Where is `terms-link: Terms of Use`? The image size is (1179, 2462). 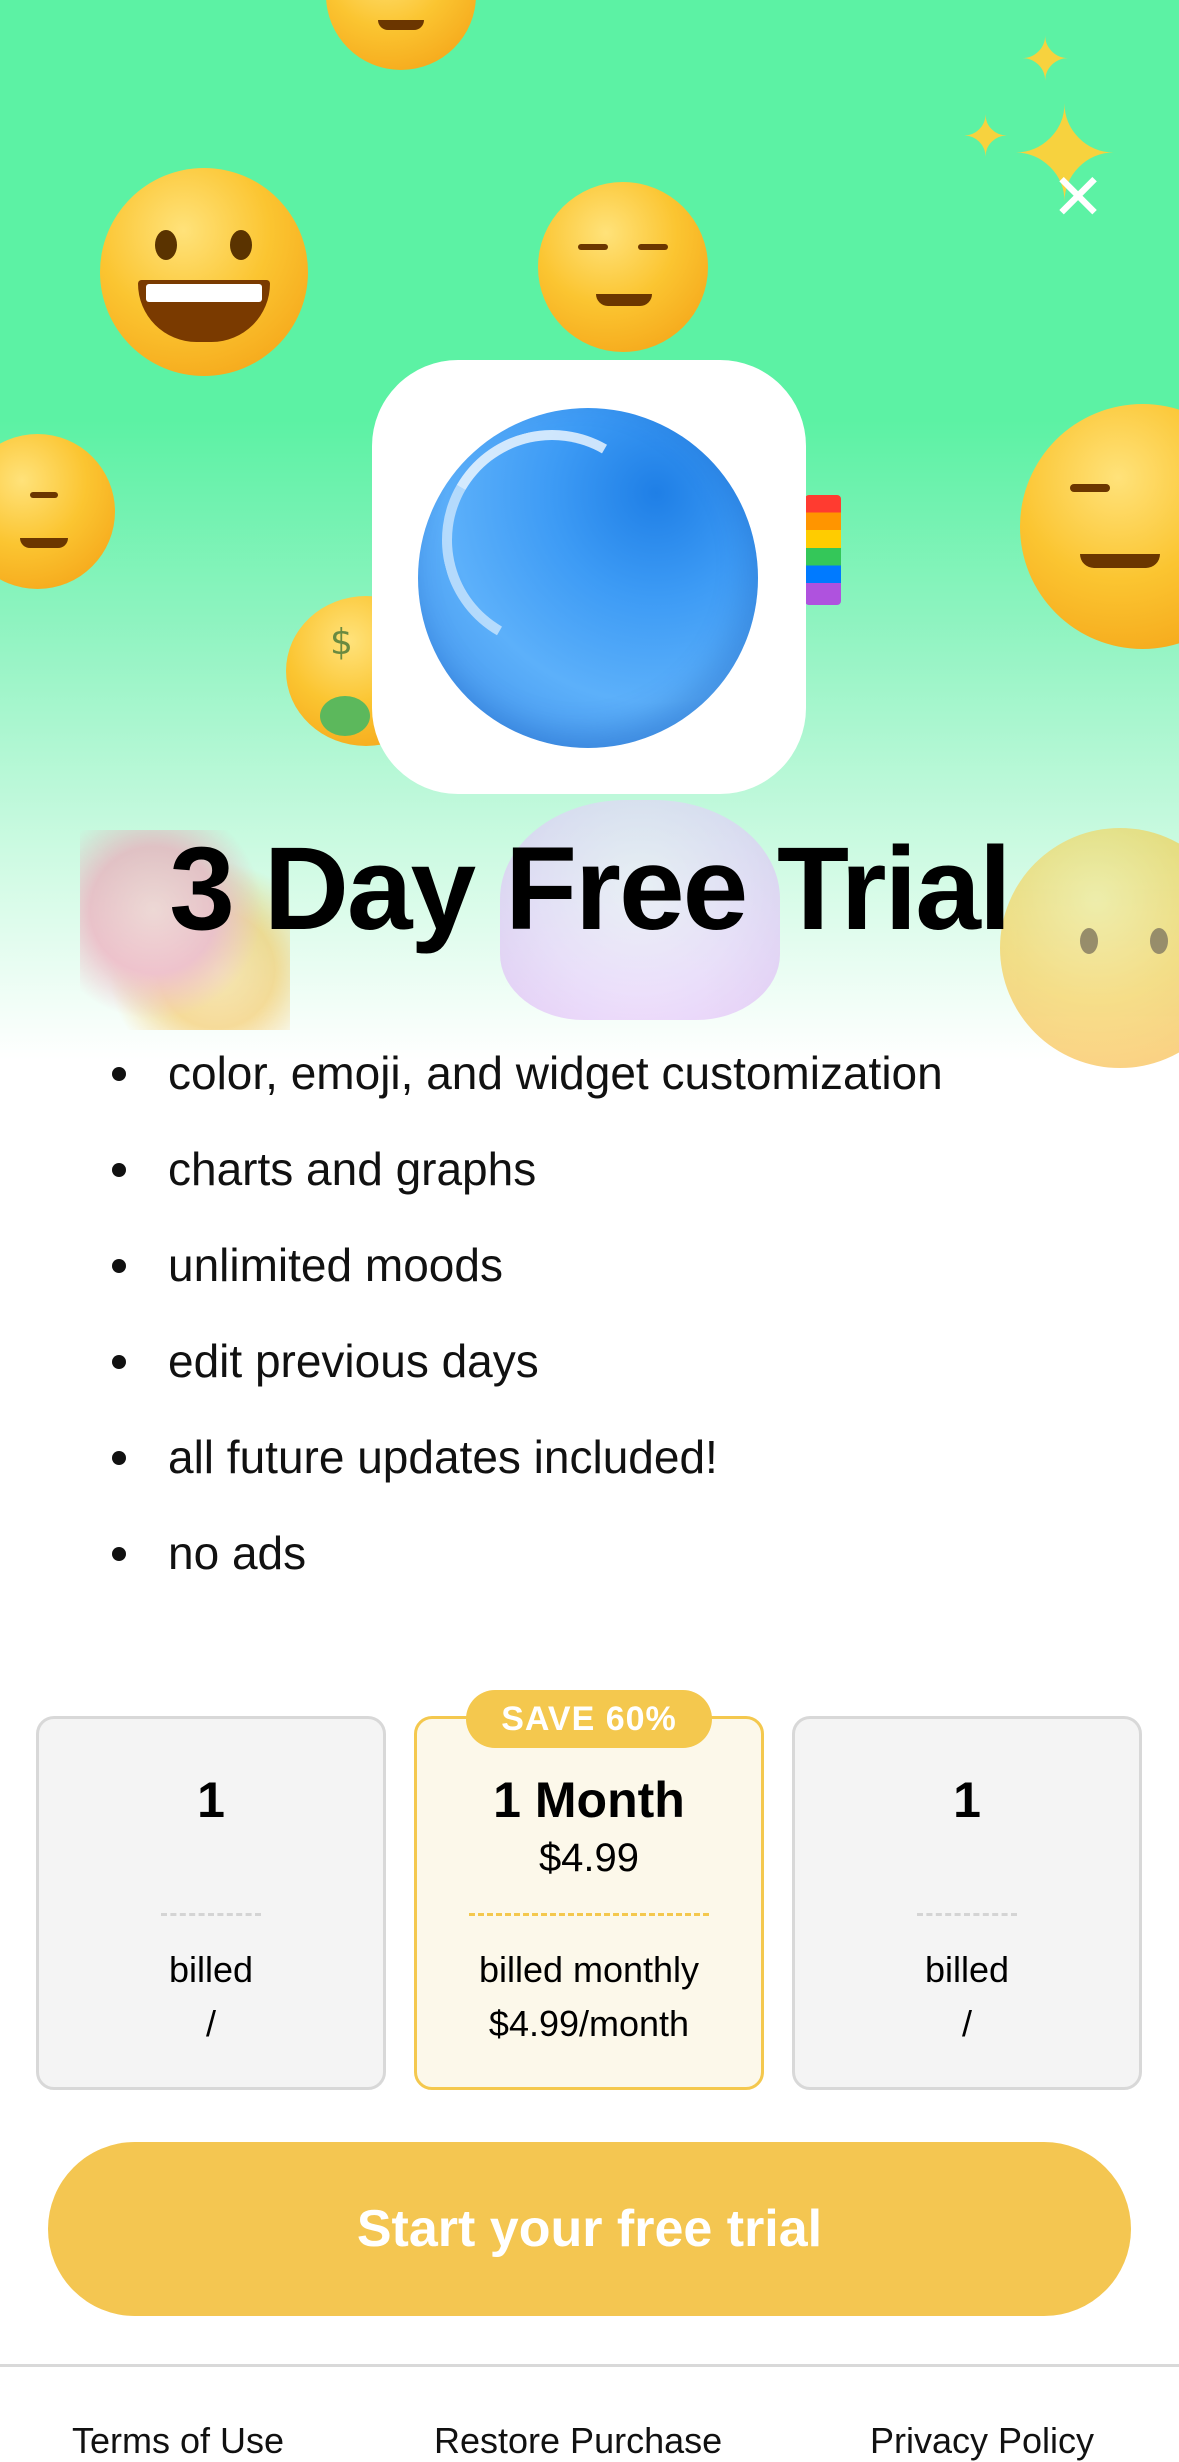 terms-link: Terms of Use is located at coordinates (178, 2441).